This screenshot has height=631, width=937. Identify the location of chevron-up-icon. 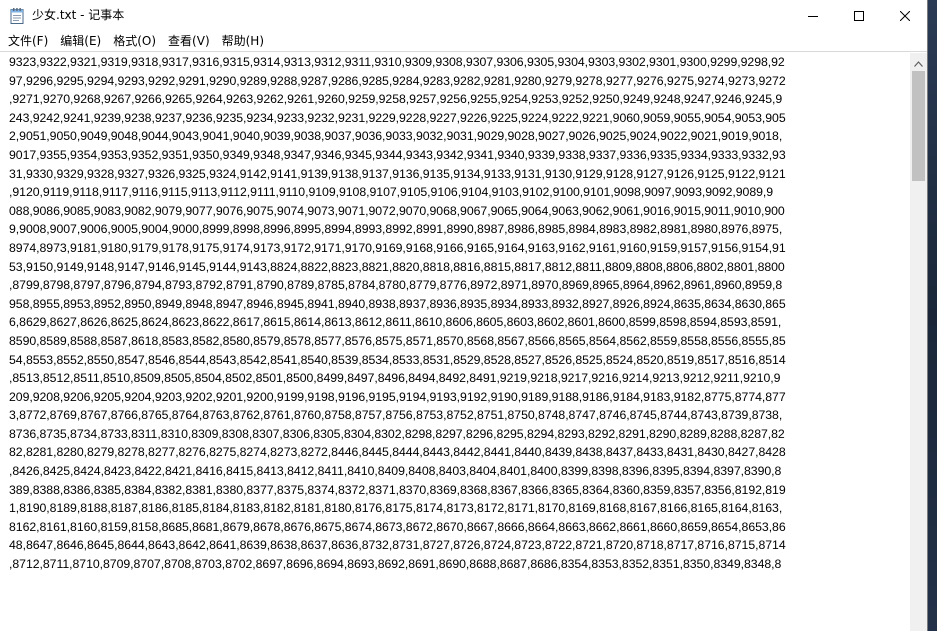
(918, 61).